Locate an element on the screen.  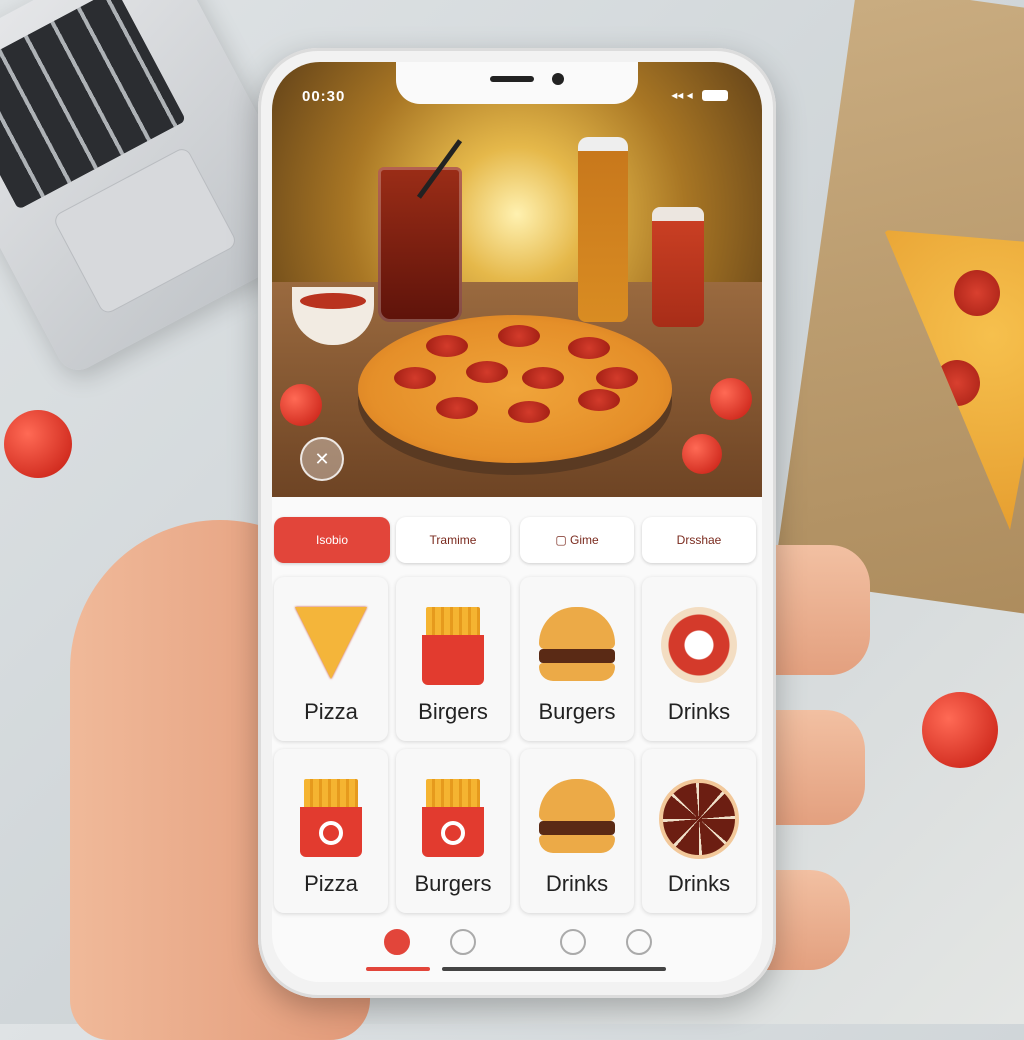
battery-icon is located at coordinates (715, 96).